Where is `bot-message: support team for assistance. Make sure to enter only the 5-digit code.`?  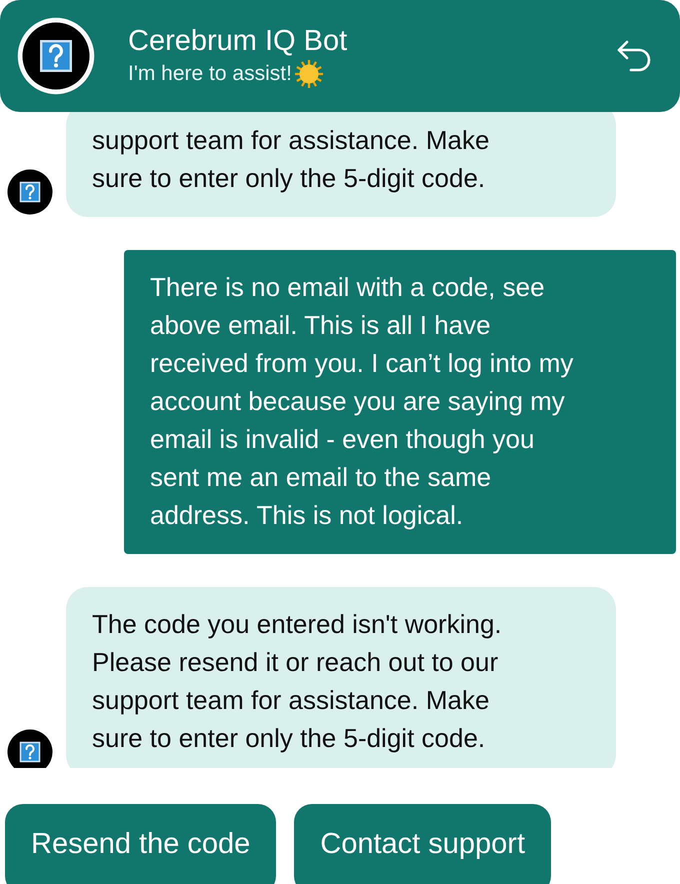 bot-message: support team for assistance. Make sure to enter only the 5-digit code. is located at coordinates (341, 164).